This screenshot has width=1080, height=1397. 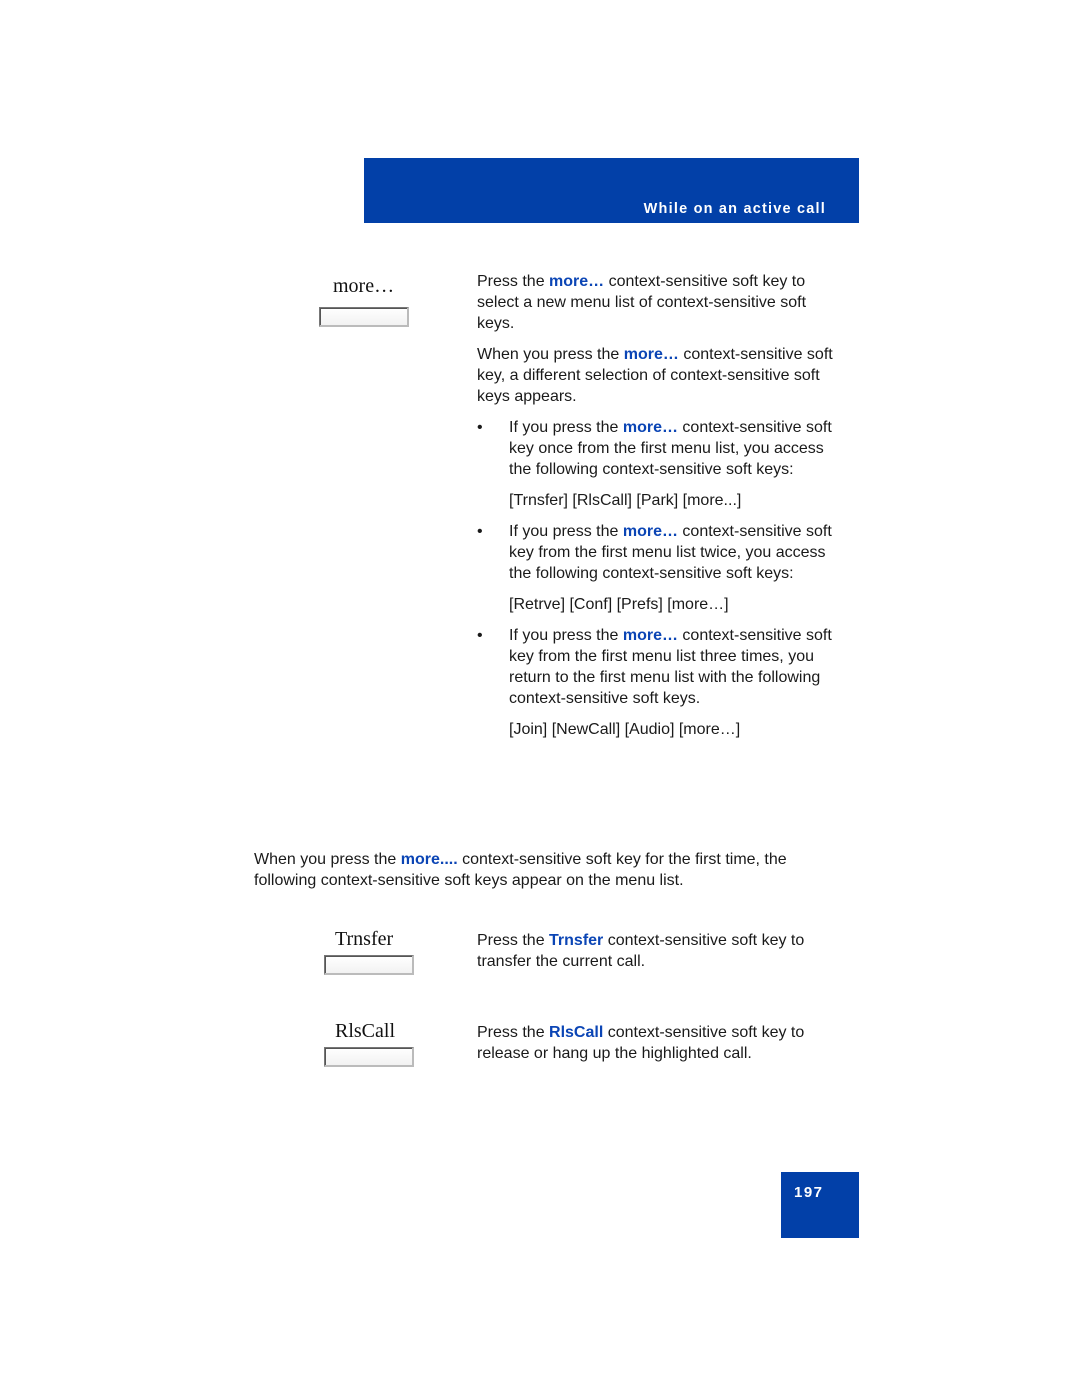 What do you see at coordinates (364, 939) in the screenshot?
I see `trnsfer-key-label: Trnsfer` at bounding box center [364, 939].